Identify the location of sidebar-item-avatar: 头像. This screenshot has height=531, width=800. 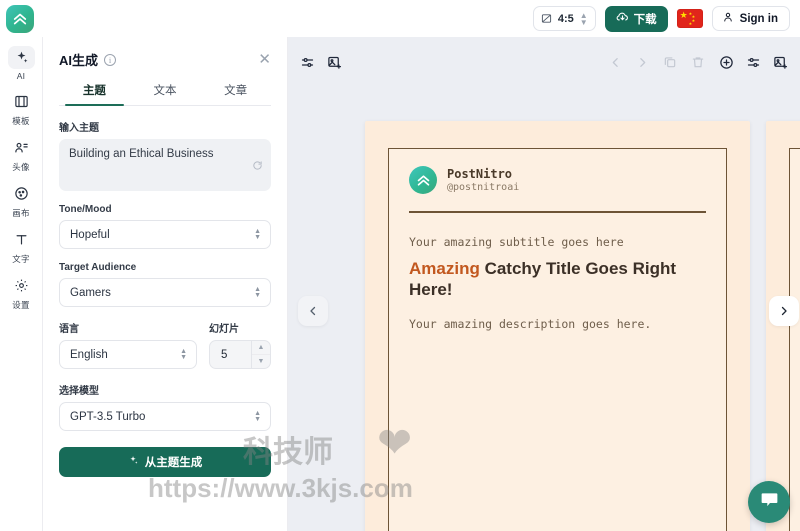
(21, 154).